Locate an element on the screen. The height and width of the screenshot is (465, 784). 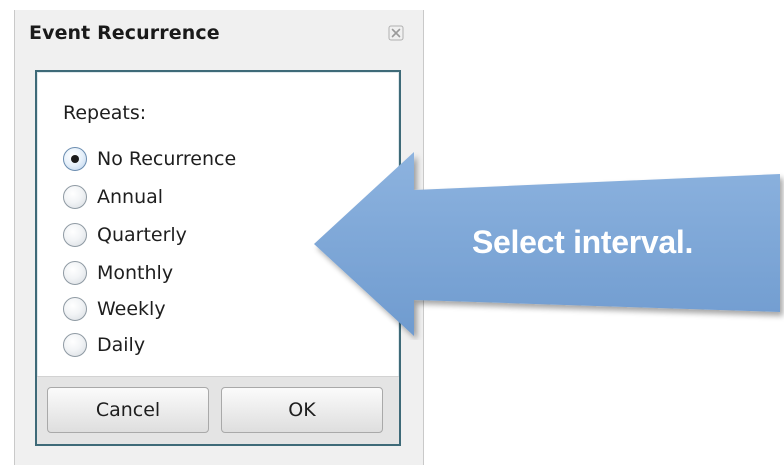
option-daily: Daily is located at coordinates (104, 345).